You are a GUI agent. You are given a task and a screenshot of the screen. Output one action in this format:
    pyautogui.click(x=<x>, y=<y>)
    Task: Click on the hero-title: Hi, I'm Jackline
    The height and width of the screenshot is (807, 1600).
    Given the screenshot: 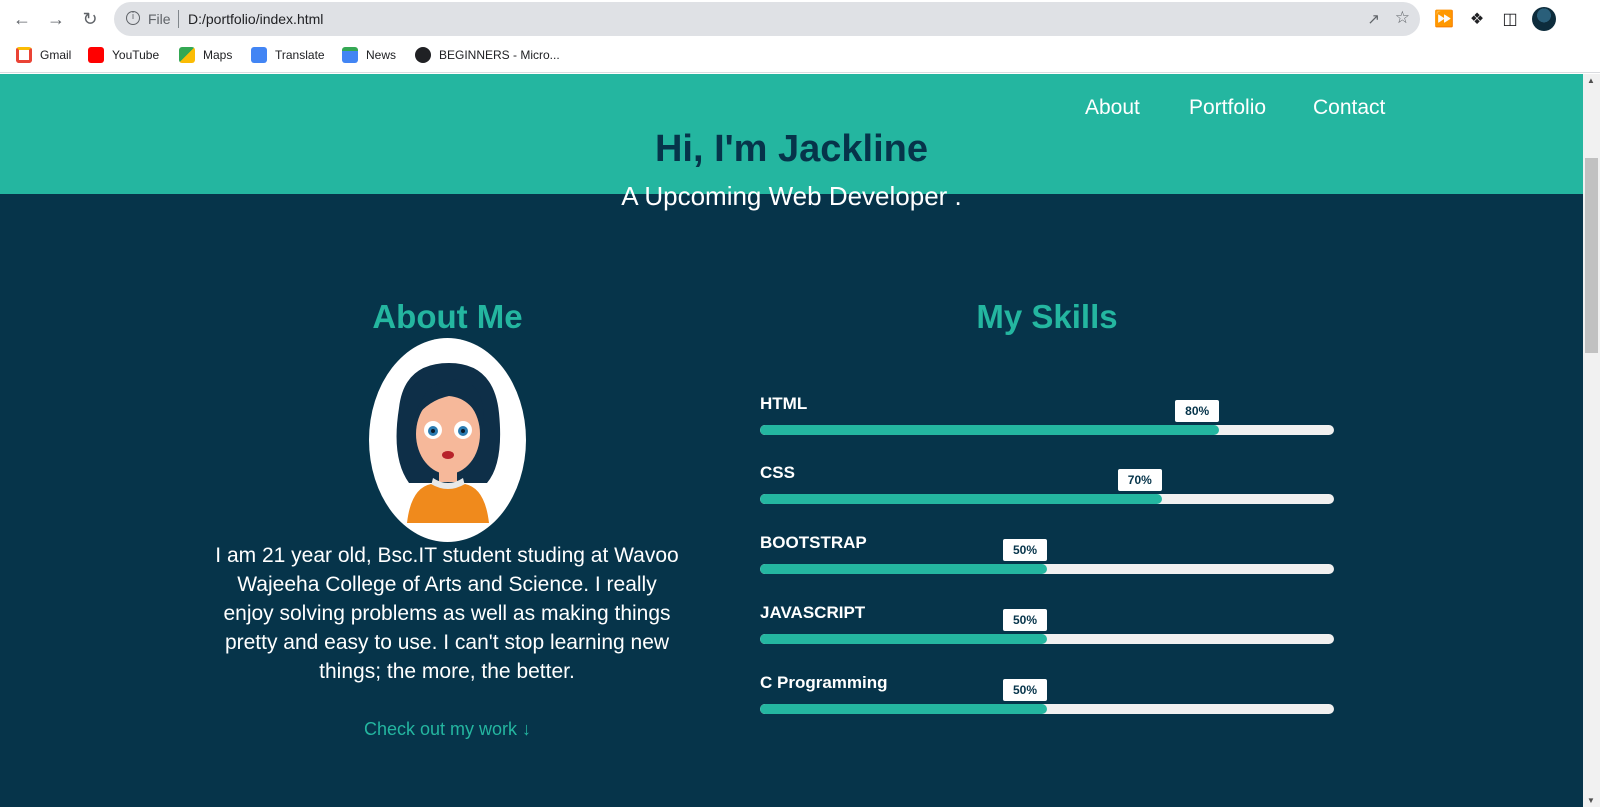 What is the action you would take?
    pyautogui.click(x=791, y=149)
    